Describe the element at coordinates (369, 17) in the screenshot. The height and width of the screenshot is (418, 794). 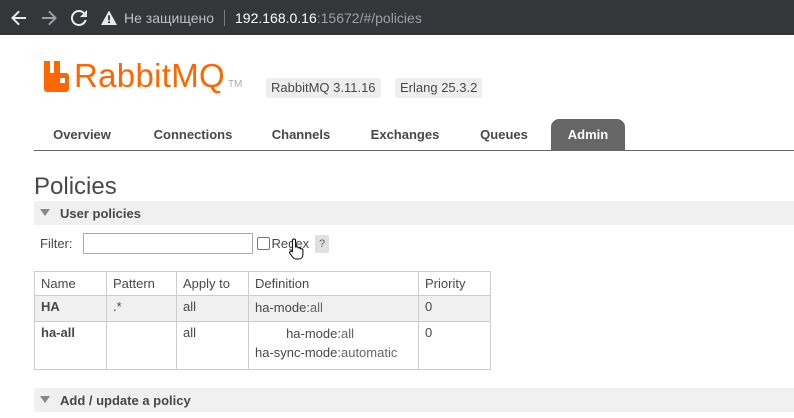
I see `url-path: :15672/#/policies` at that location.